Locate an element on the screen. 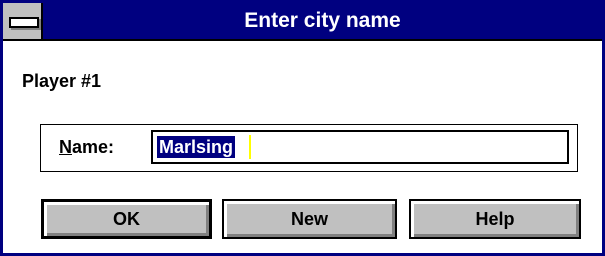 The height and width of the screenshot is (256, 605). name-label-text: ame: is located at coordinates (93, 147).